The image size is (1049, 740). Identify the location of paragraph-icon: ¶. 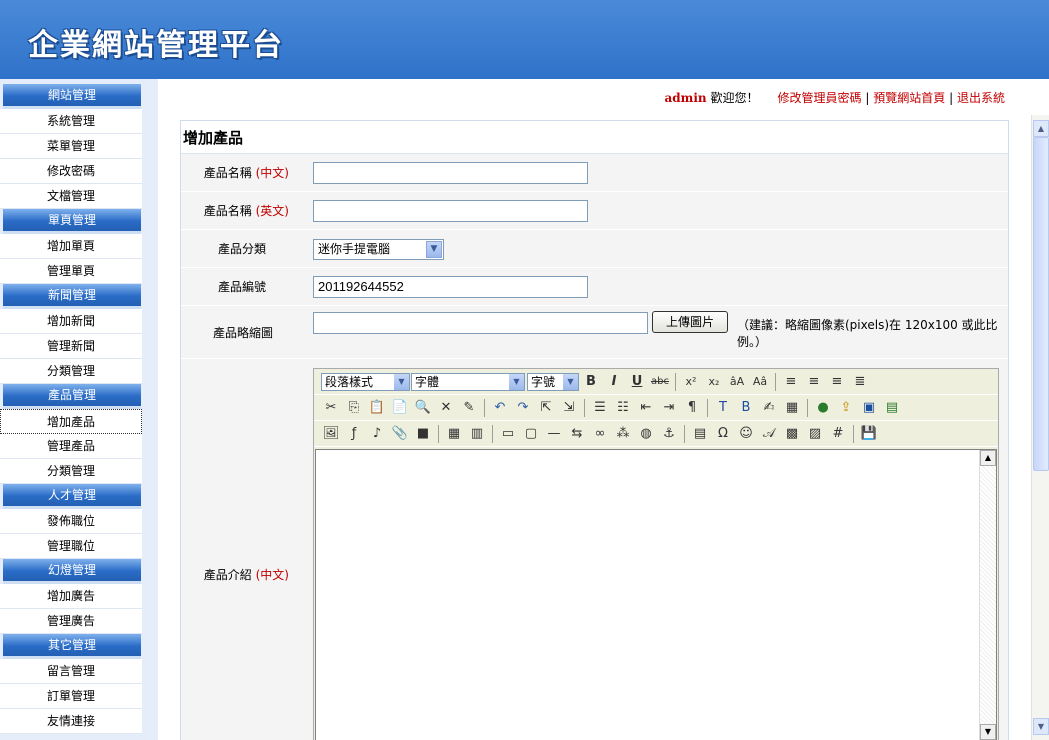
(692, 408).